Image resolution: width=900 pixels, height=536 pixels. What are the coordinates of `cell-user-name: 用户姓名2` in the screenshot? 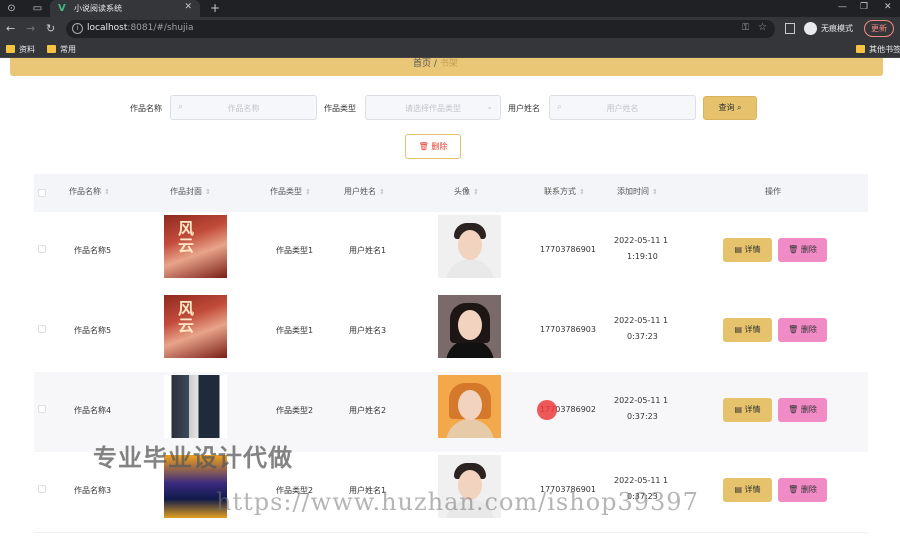 It's located at (368, 410).